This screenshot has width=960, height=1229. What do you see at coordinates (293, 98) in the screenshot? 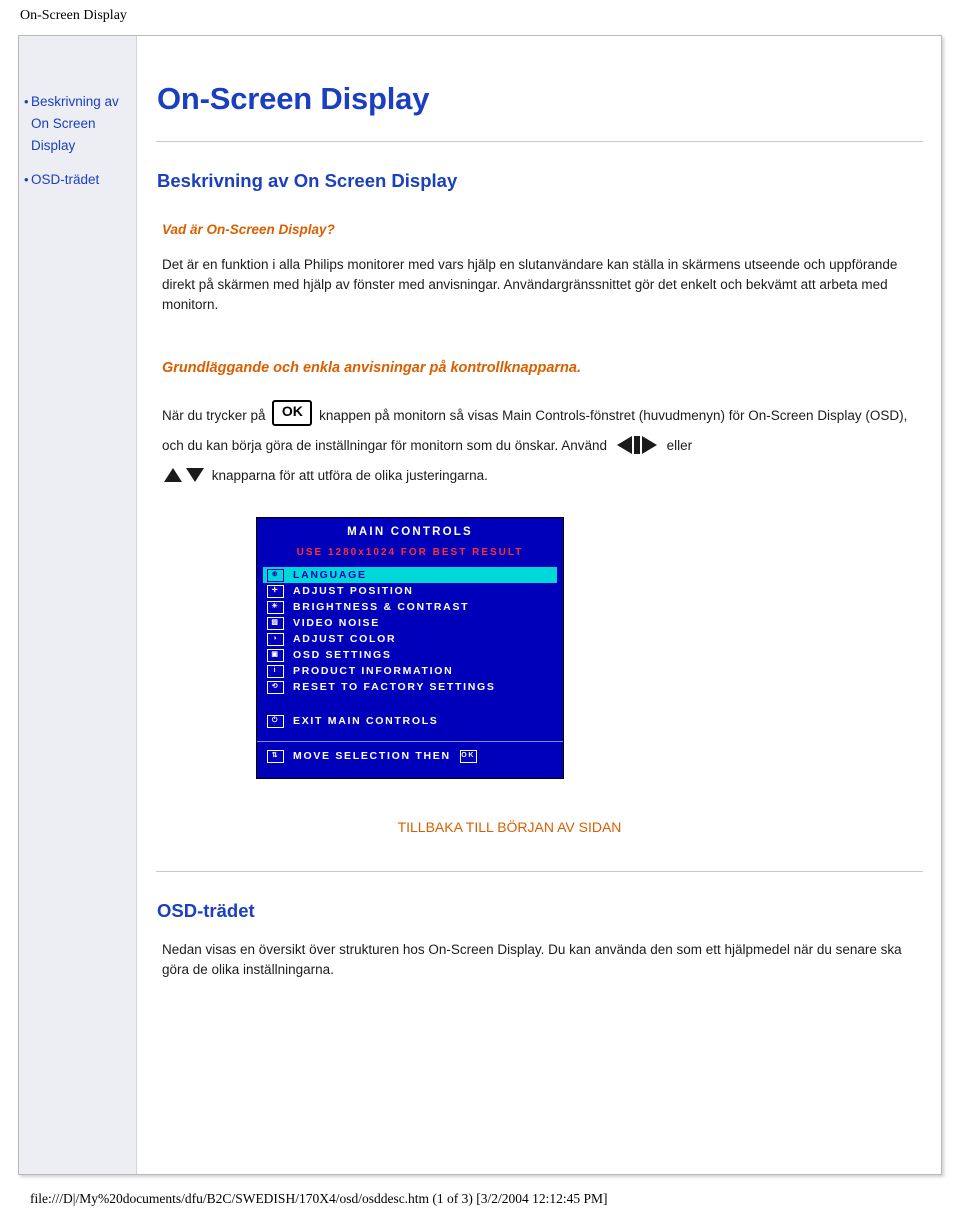
I see `page-title: On-Screen Display` at bounding box center [293, 98].